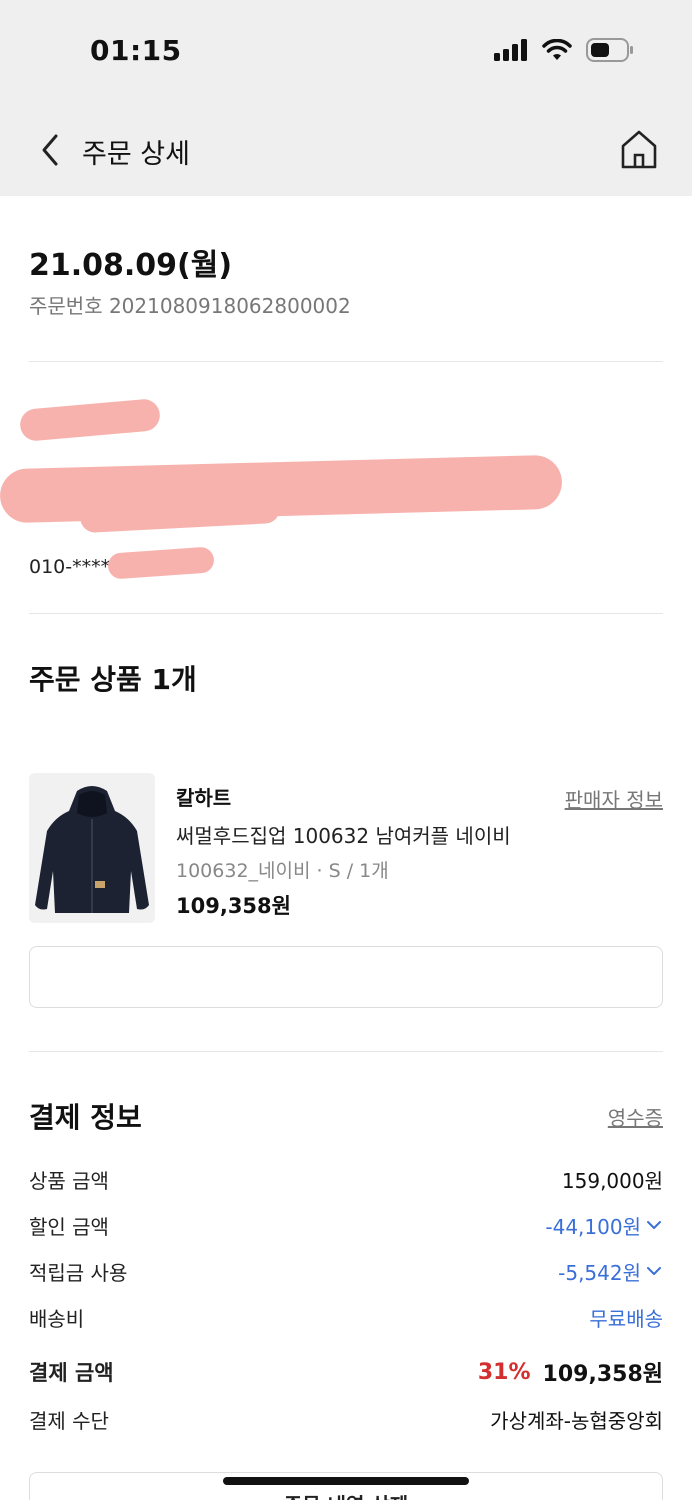 The height and width of the screenshot is (1500, 692). What do you see at coordinates (71, 1373) in the screenshot?
I see `row-label: 결제 금액` at bounding box center [71, 1373].